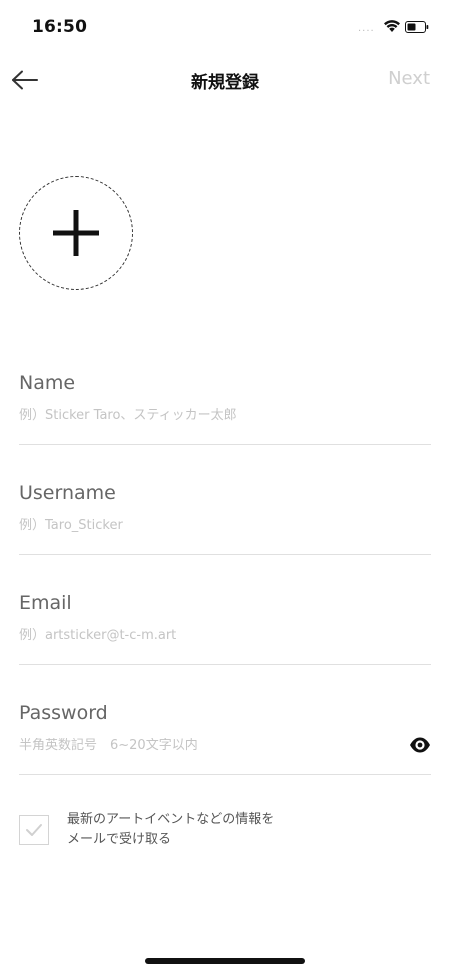 Image resolution: width=450 pixels, height=972 pixels. I want to click on plus-icon, so click(76, 233).